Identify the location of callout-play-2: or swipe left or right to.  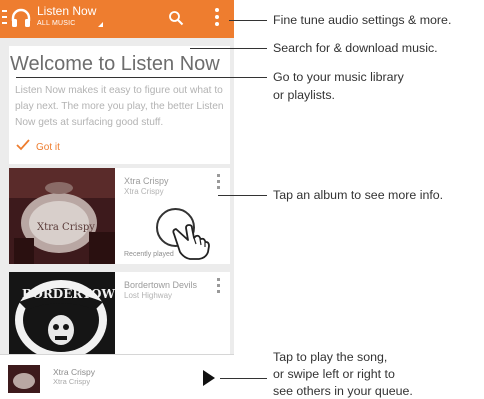
(334, 374).